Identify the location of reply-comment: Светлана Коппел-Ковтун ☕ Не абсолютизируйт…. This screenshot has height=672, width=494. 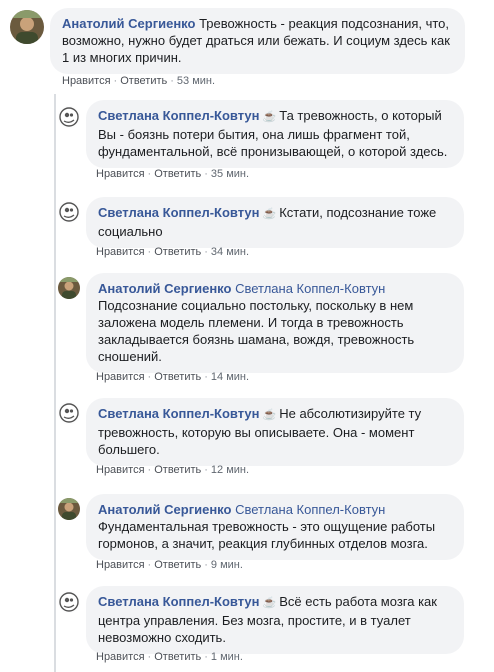
(247, 439).